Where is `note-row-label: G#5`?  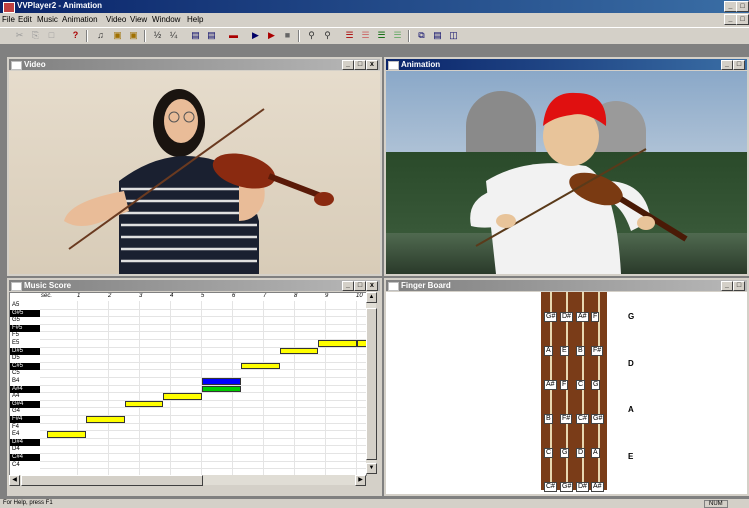
note-row-label: G#5 is located at coordinates (25, 313).